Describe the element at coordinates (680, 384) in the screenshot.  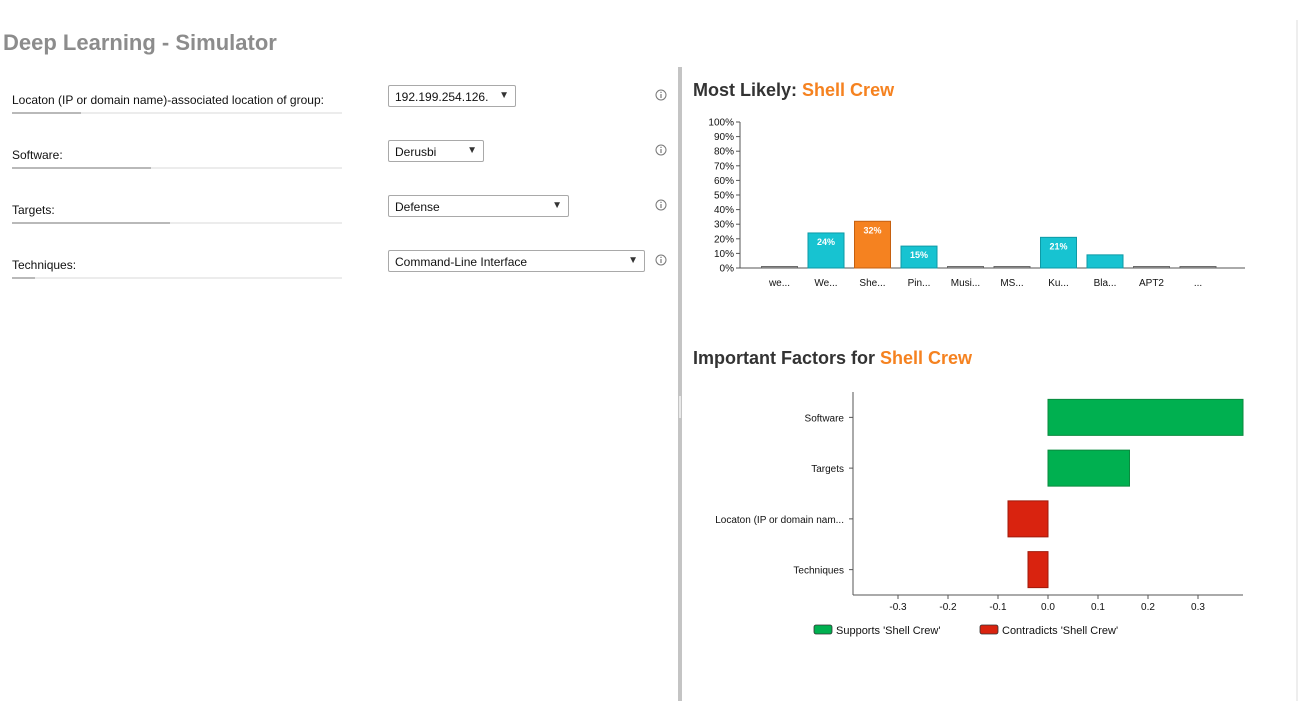
I see `panel-divider` at that location.